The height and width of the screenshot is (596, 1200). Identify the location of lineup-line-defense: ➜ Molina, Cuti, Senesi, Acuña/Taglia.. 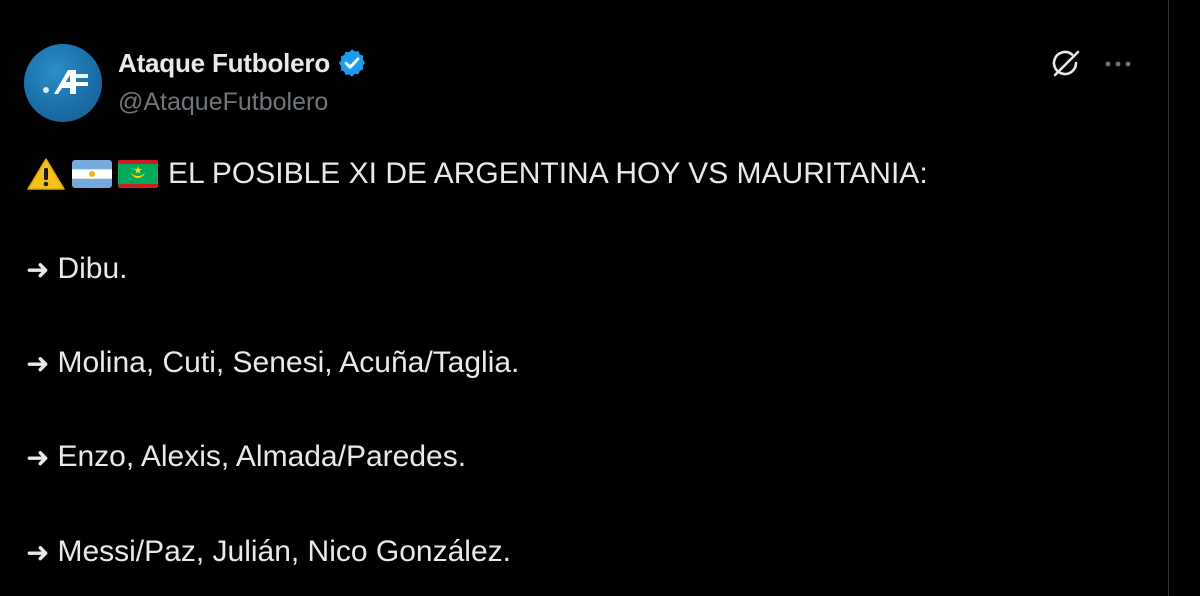
(272, 363).